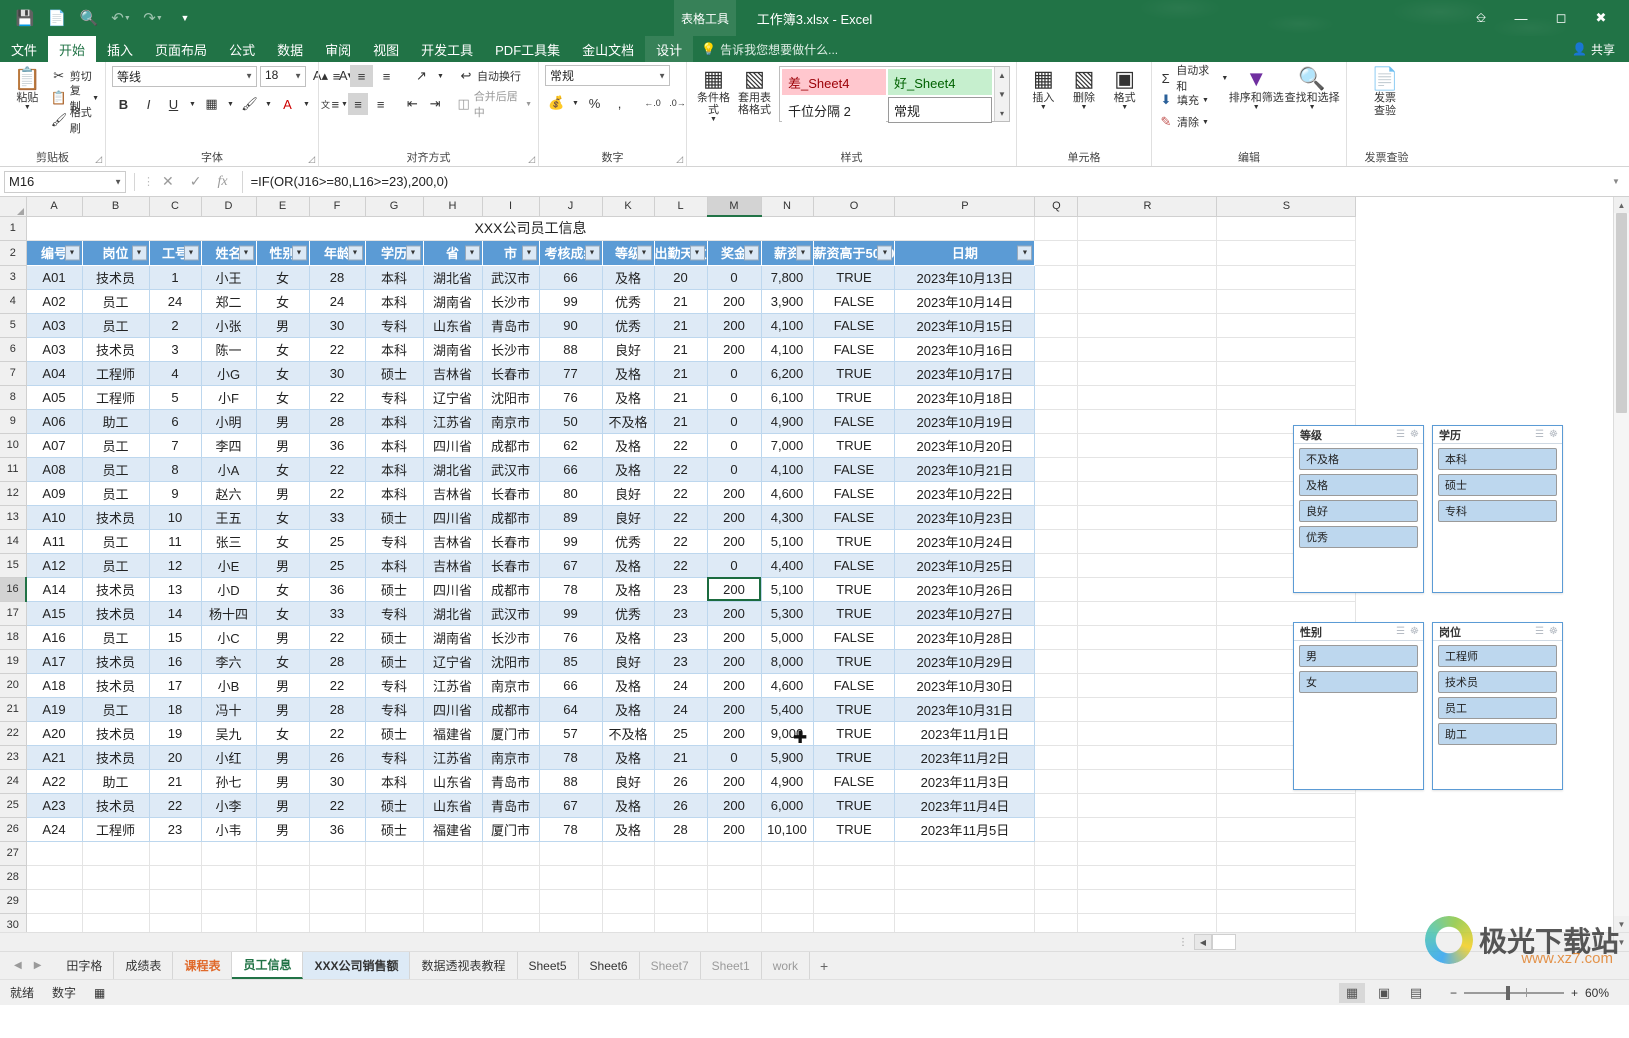 The image size is (1629, 1038). I want to click on slicer-xueli: 学历 ☰ ☸ 本科 硕士 专科, so click(1497, 509).